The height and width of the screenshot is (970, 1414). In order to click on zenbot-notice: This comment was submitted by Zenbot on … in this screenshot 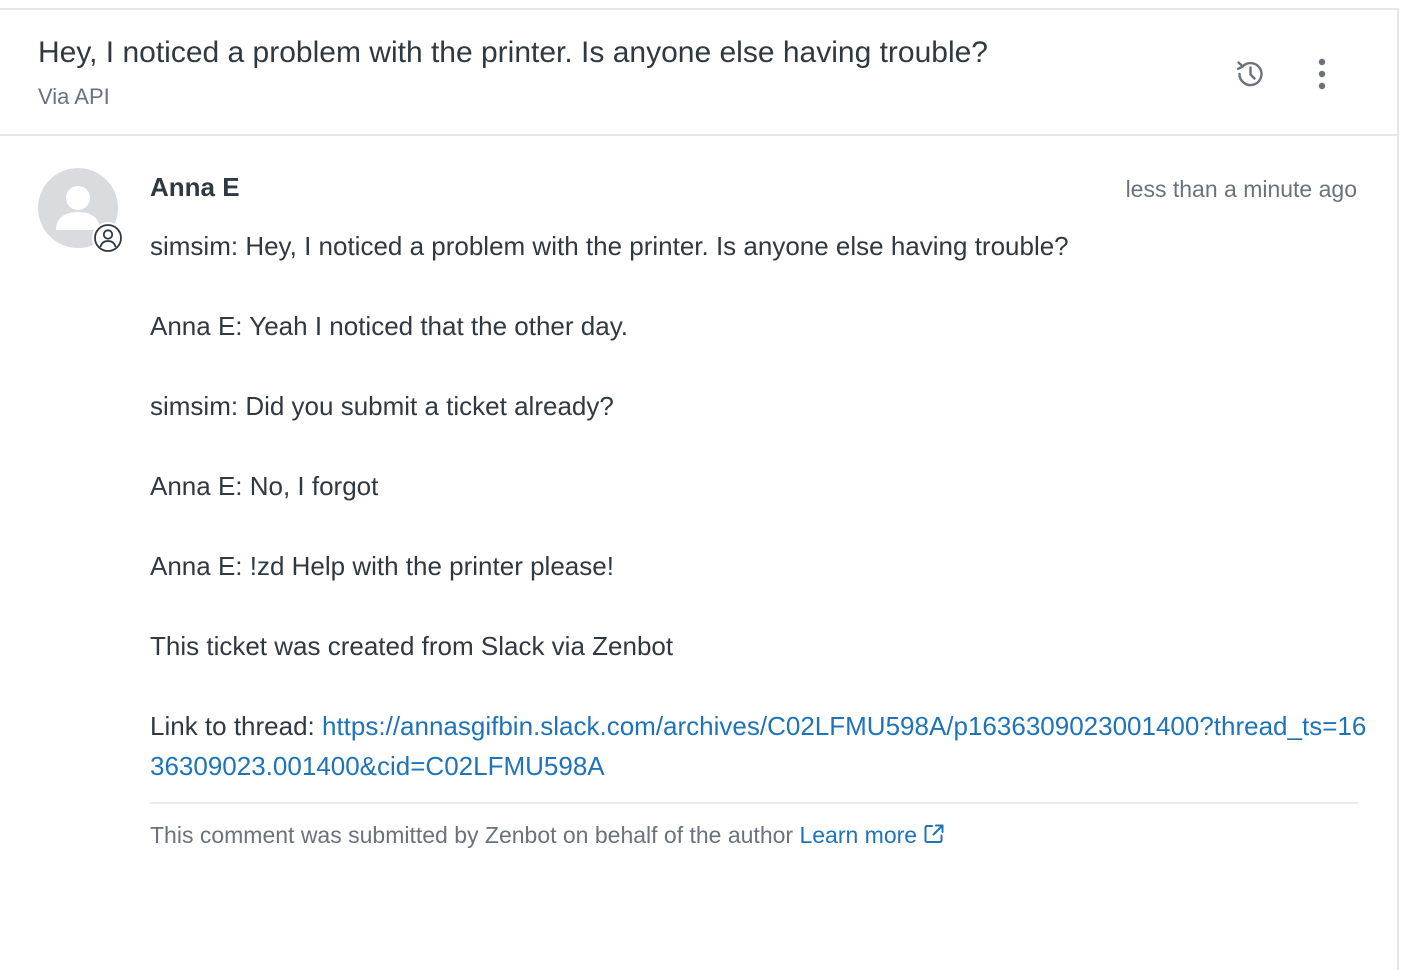, I will do `click(547, 835)`.